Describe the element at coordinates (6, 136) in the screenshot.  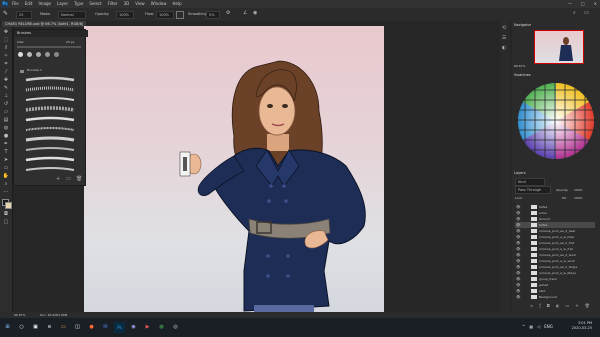
I see `dodge-tool-icon: ●` at that location.